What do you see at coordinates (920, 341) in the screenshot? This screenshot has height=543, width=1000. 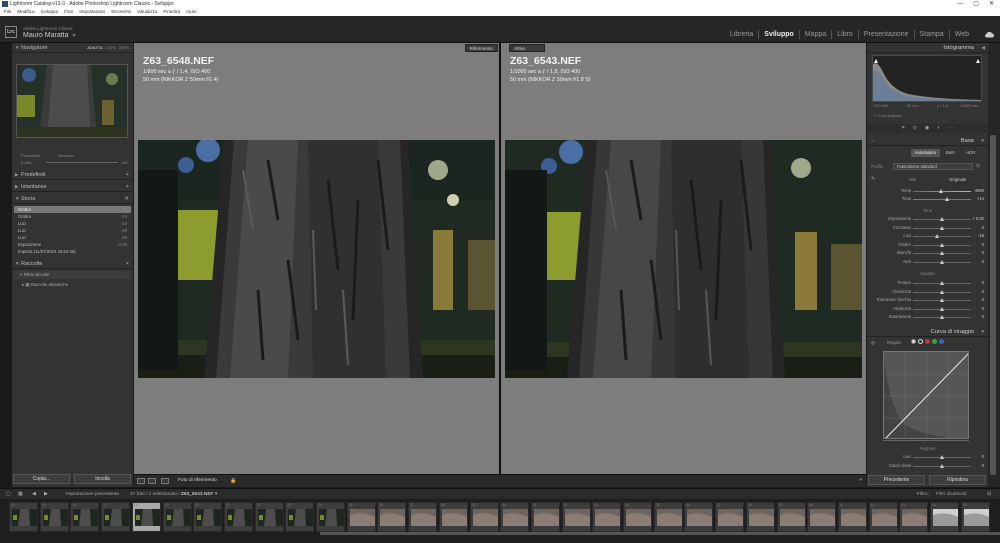 I see `curve-rgb-icon` at bounding box center [920, 341].